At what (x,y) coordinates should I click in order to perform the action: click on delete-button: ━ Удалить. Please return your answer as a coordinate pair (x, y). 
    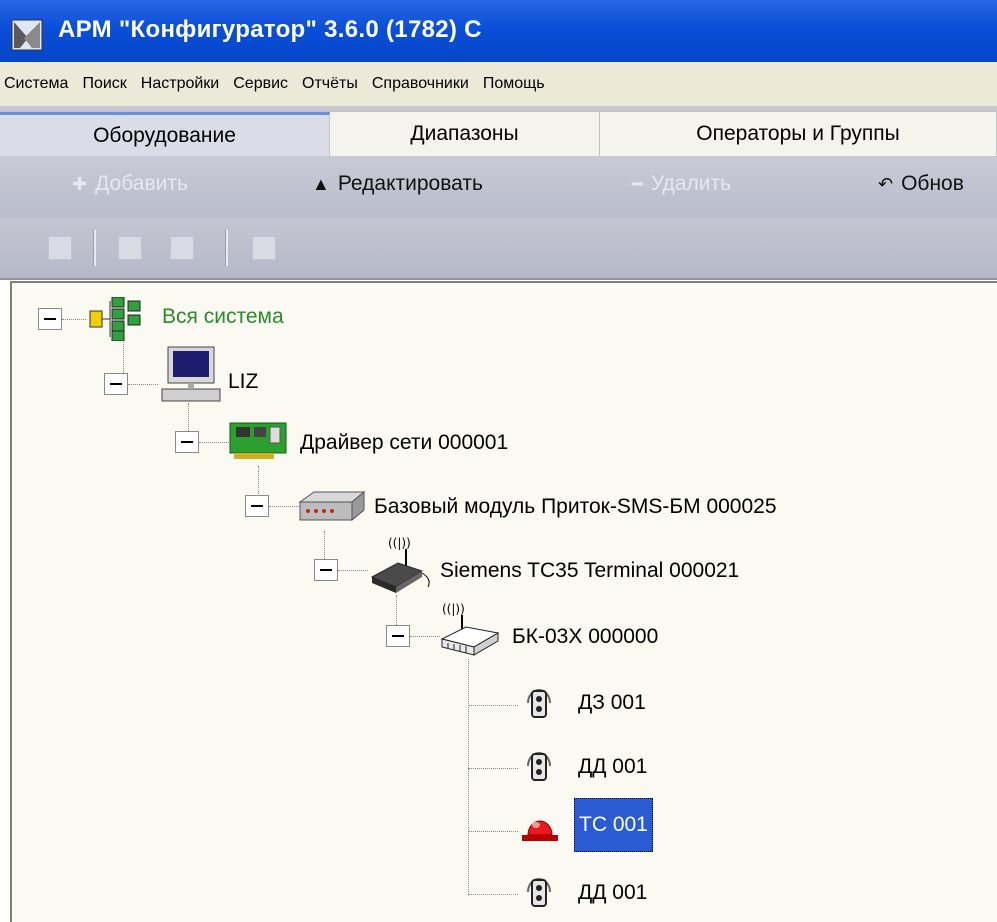
    Looking at the image, I should click on (681, 184).